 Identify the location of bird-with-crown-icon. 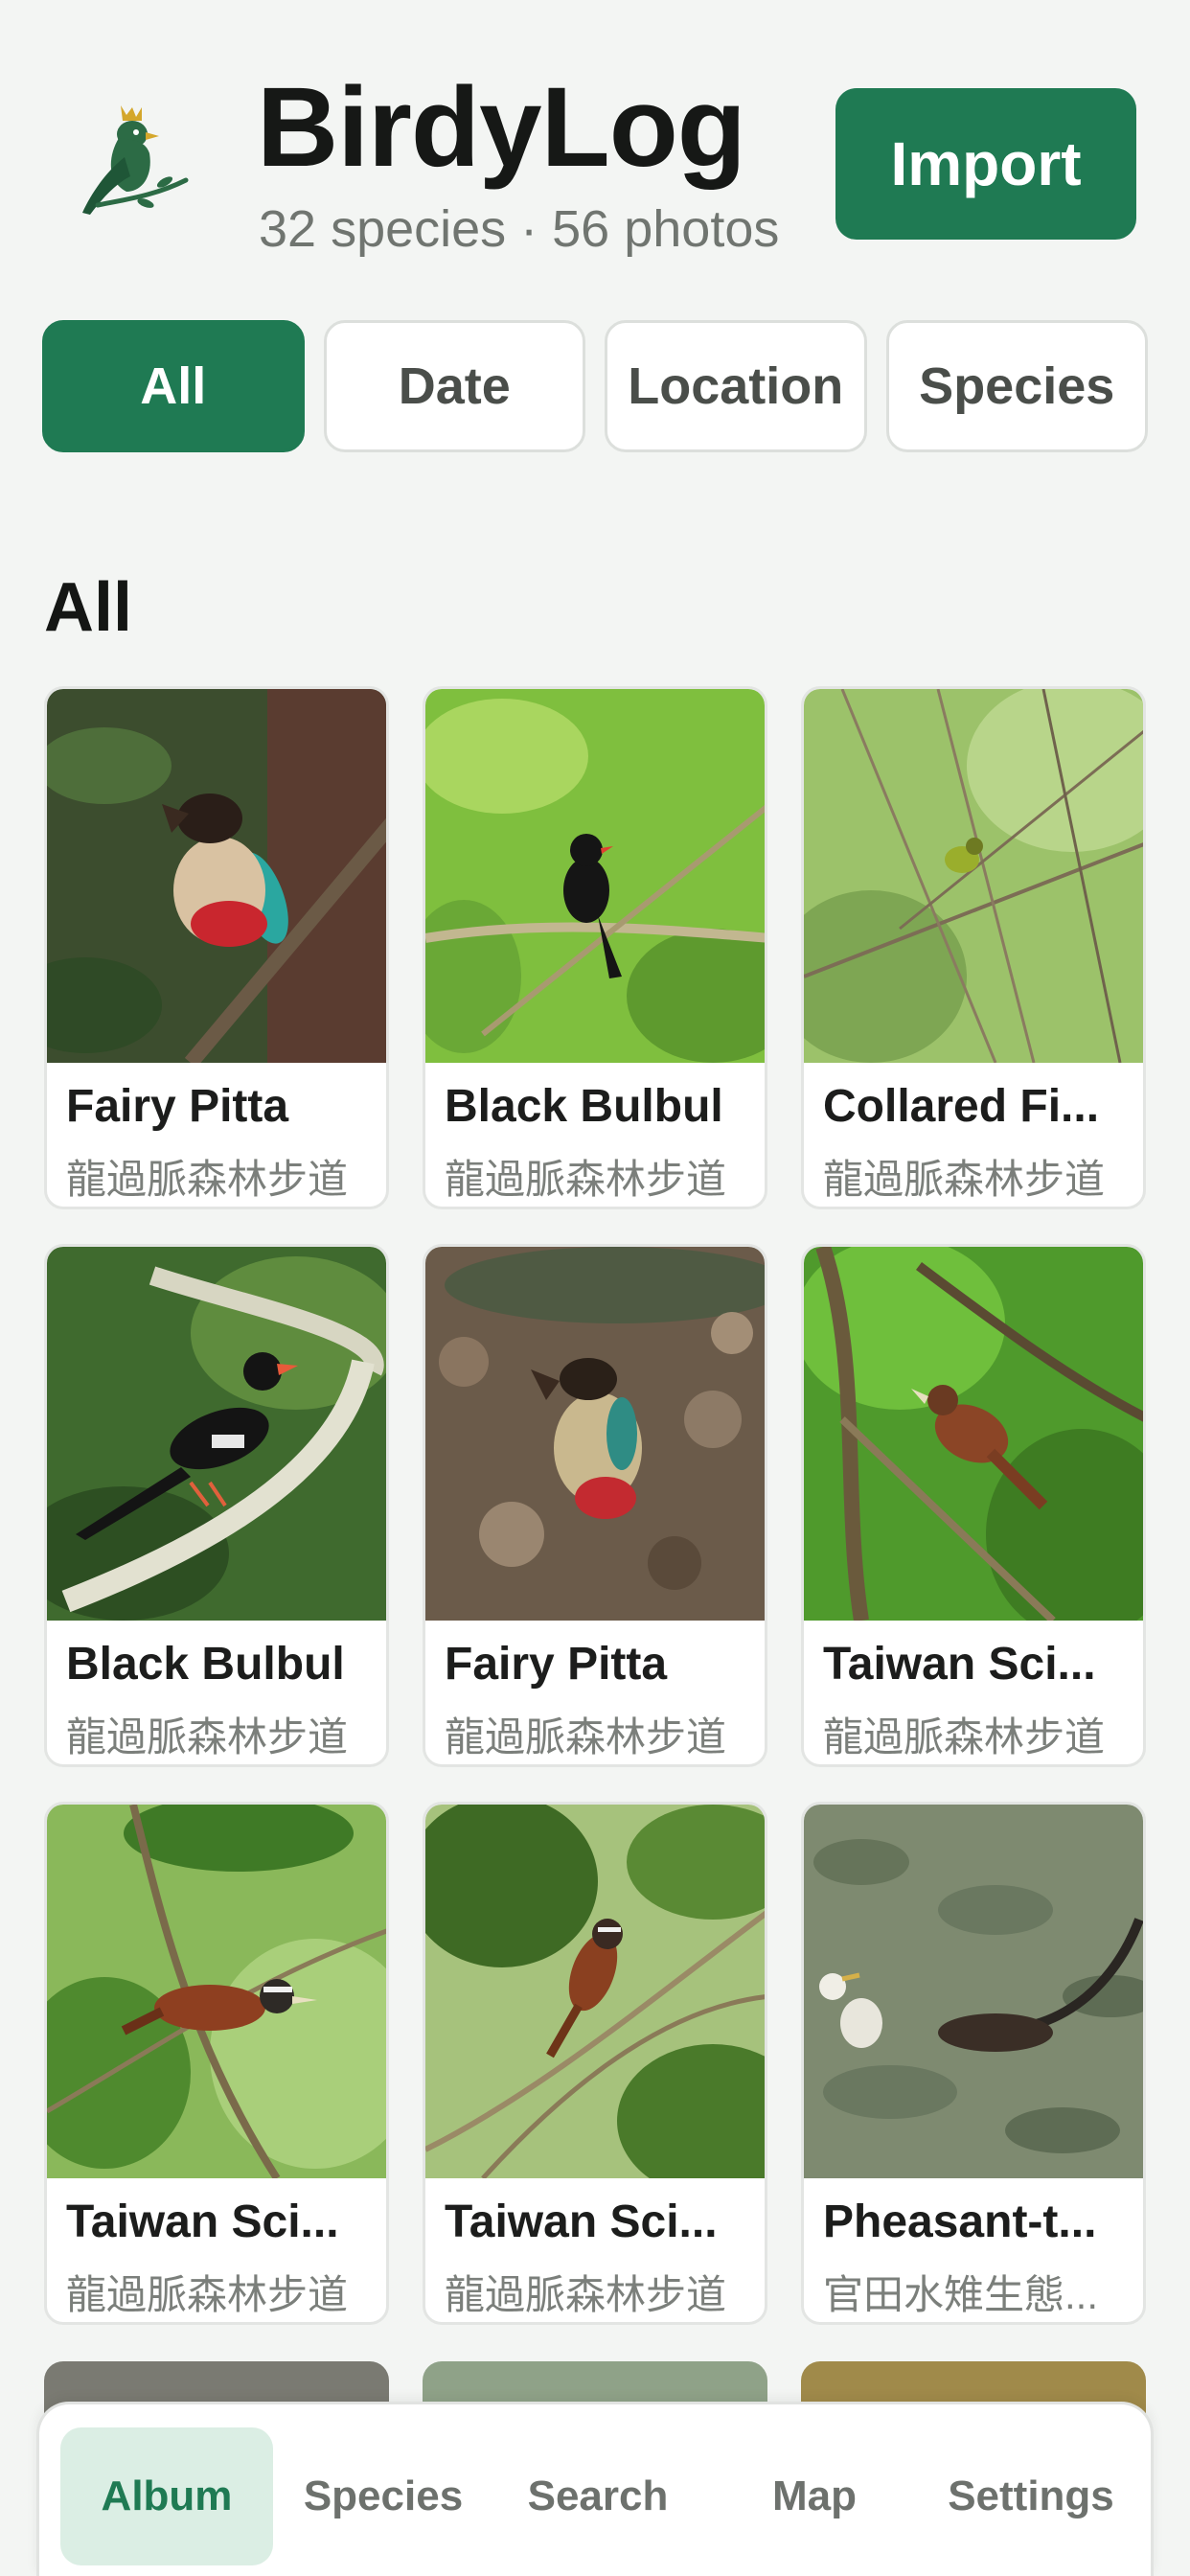
(136, 160).